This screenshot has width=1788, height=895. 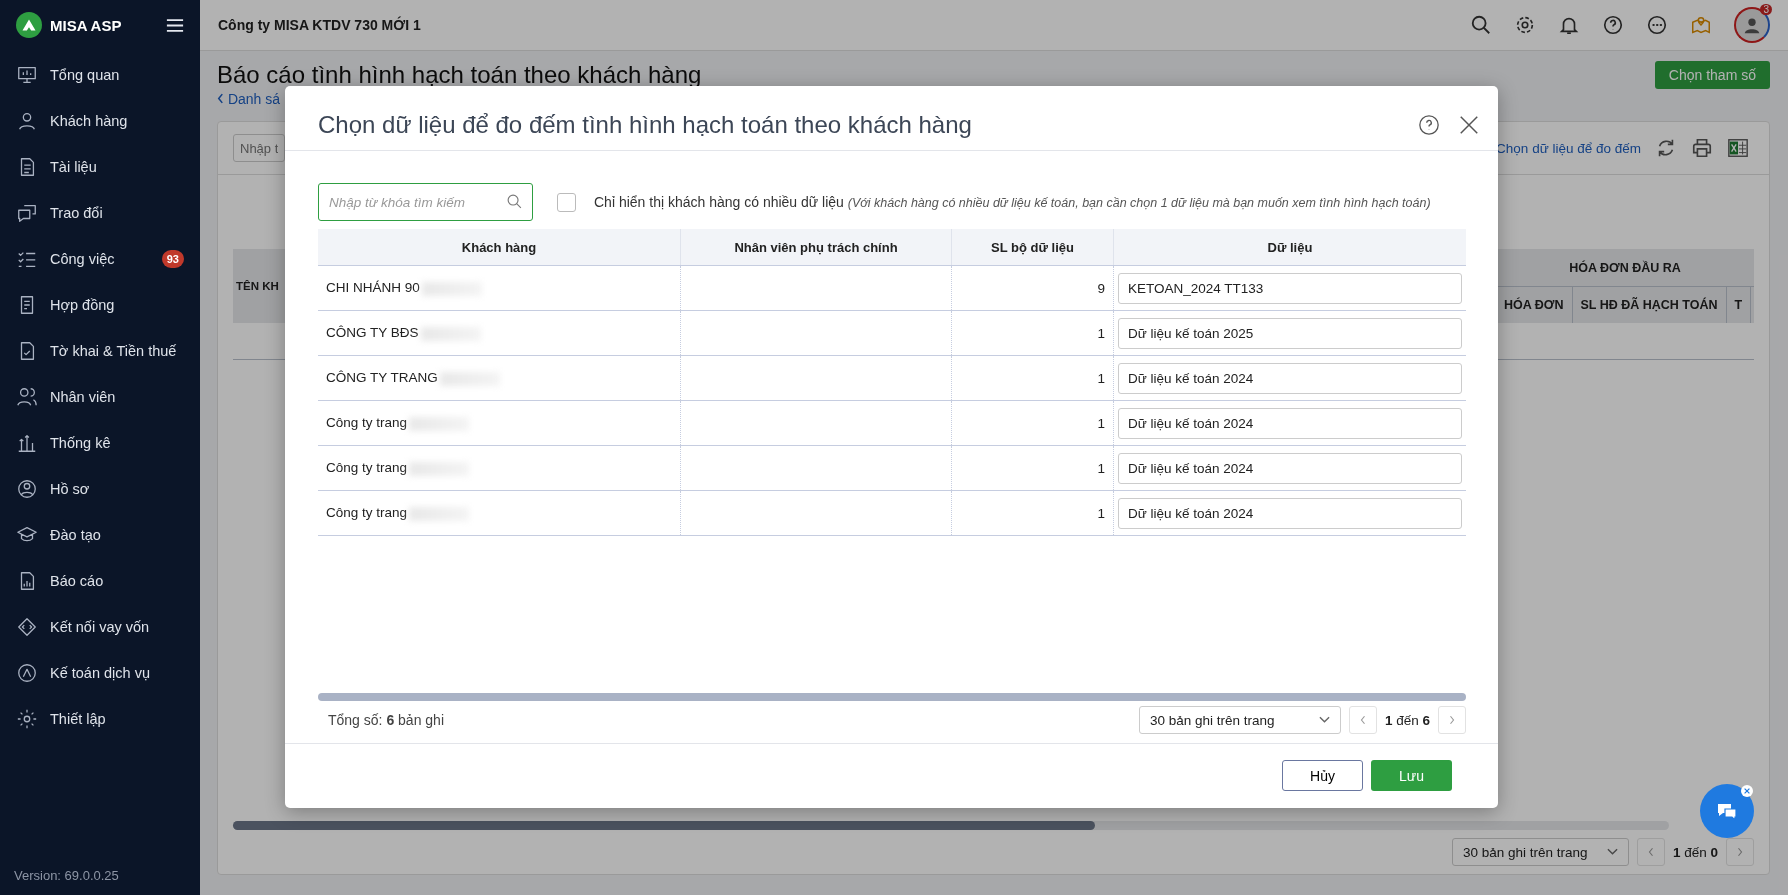 I want to click on app-name: MISA ASP, so click(x=86, y=25).